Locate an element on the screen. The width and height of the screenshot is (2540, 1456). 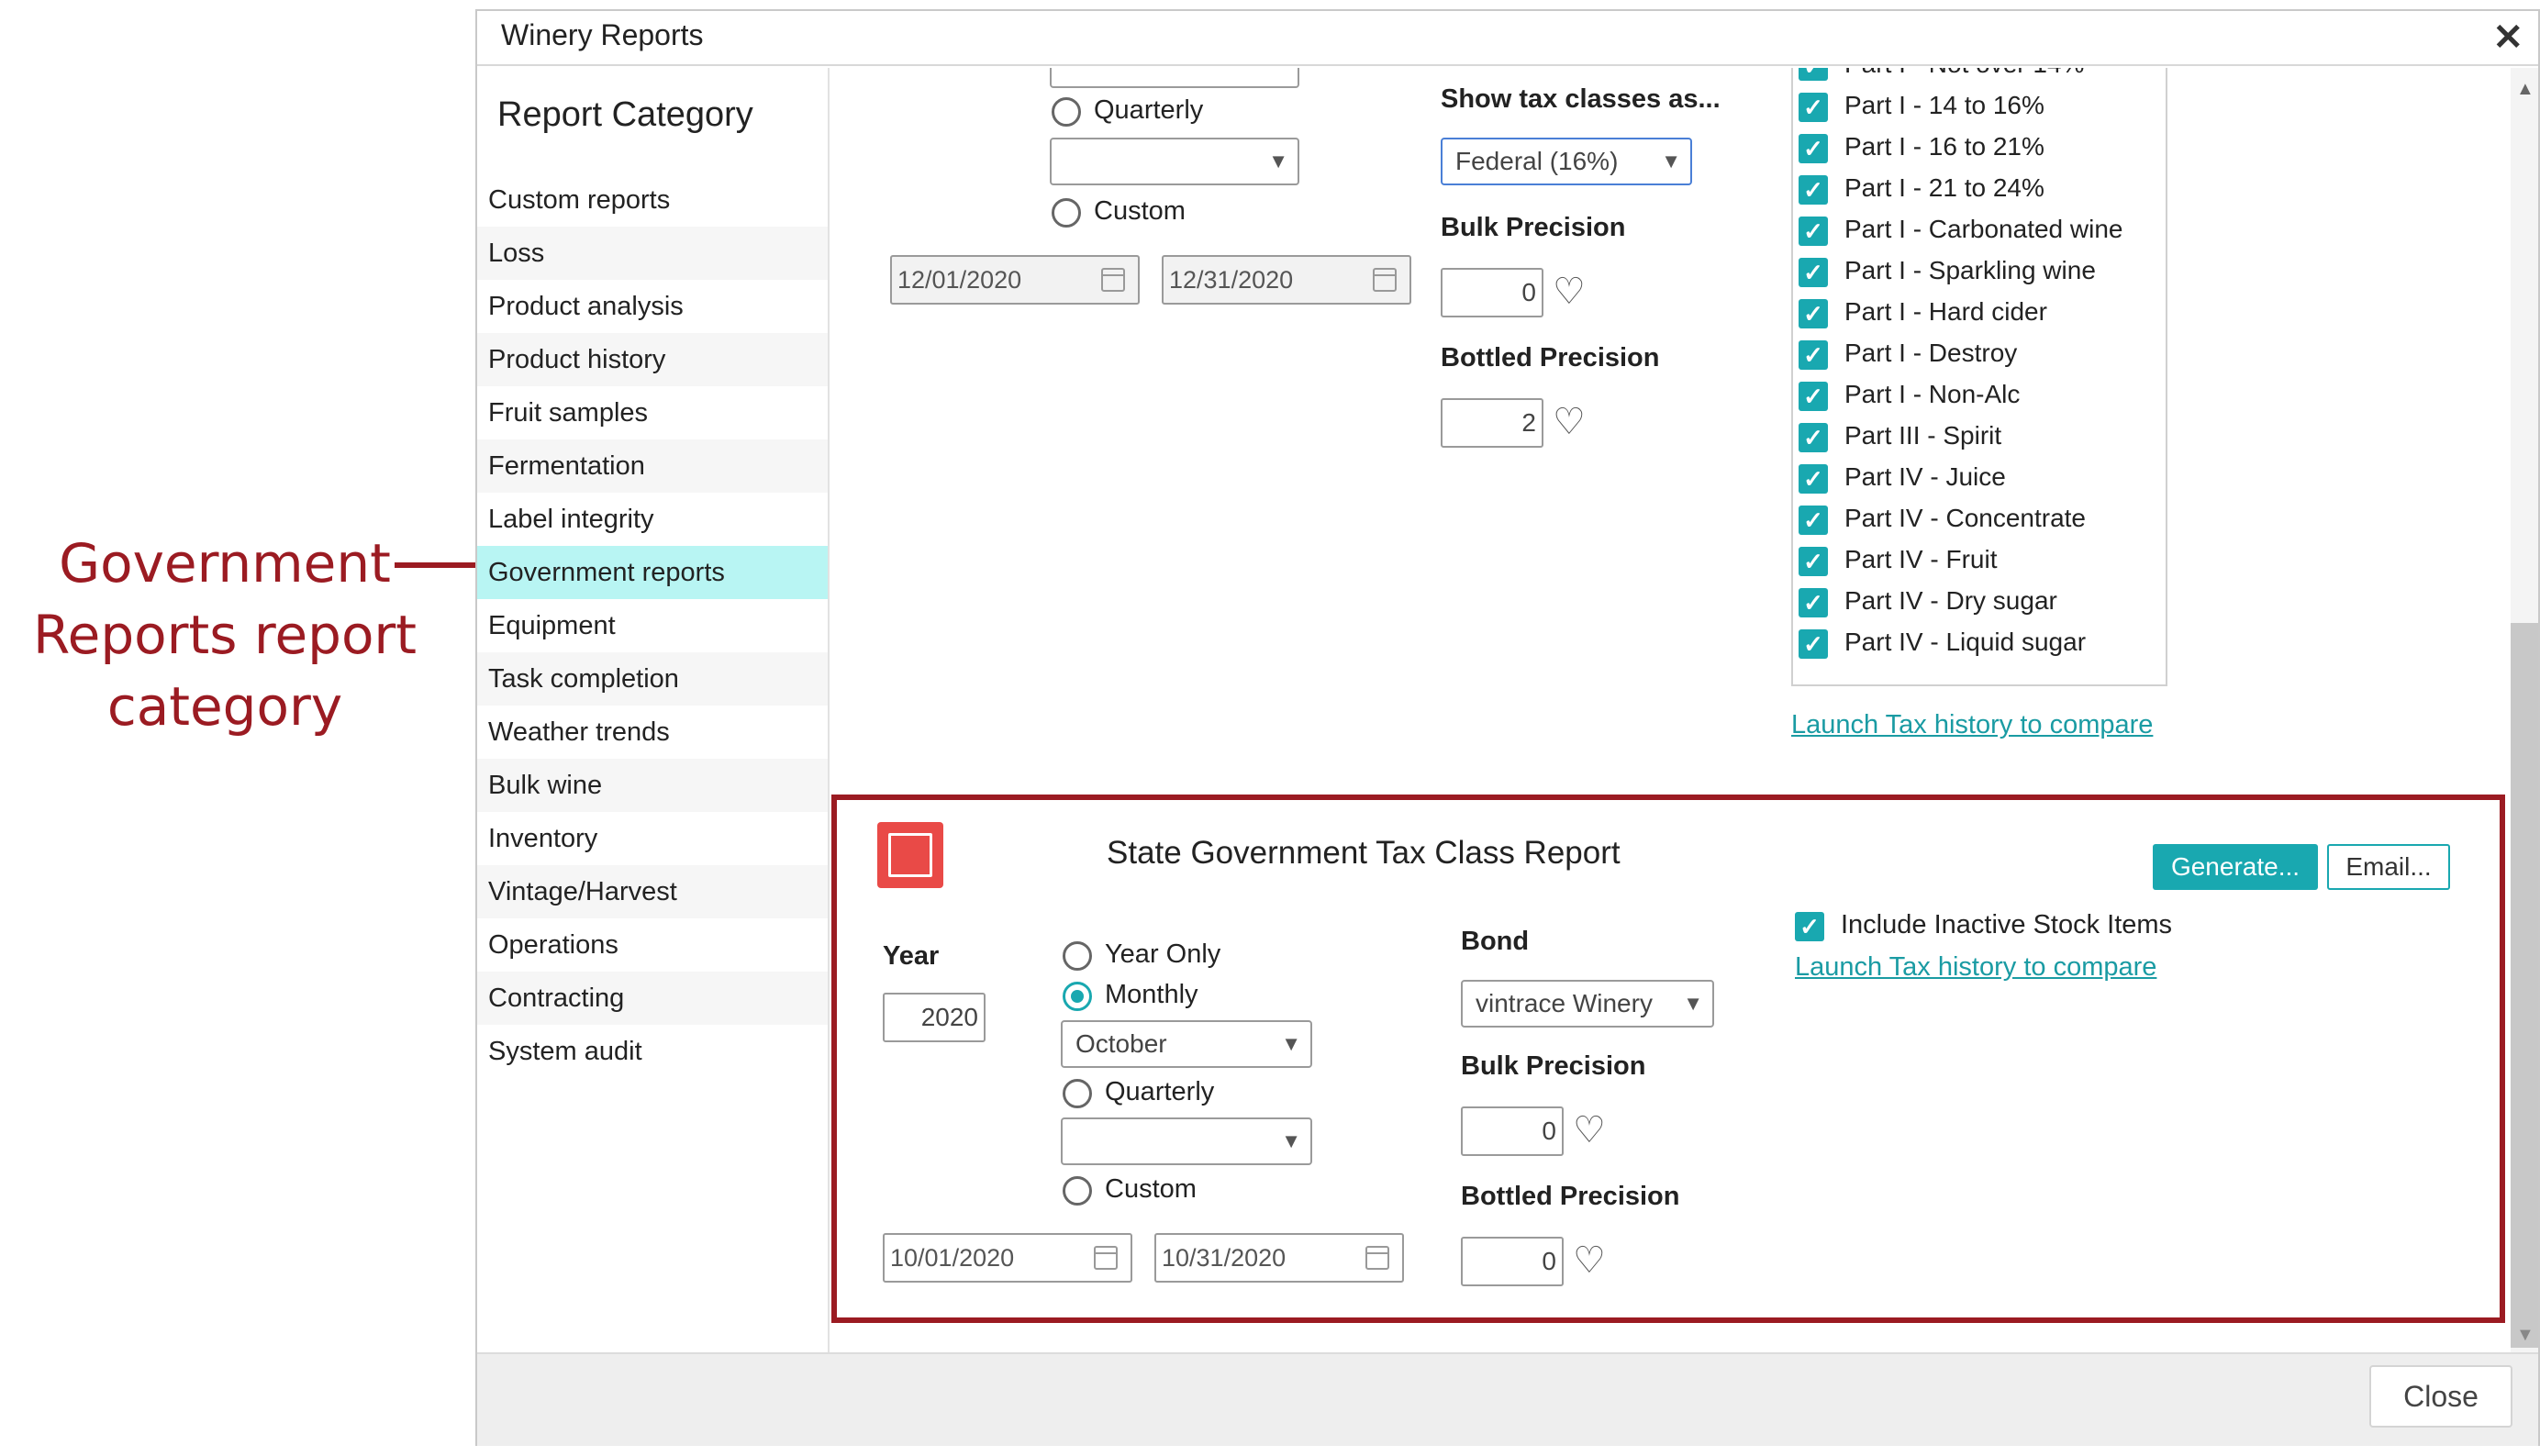
tax-class-row: ✓ Part IV - Concentrate is located at coordinates (1980, 520).